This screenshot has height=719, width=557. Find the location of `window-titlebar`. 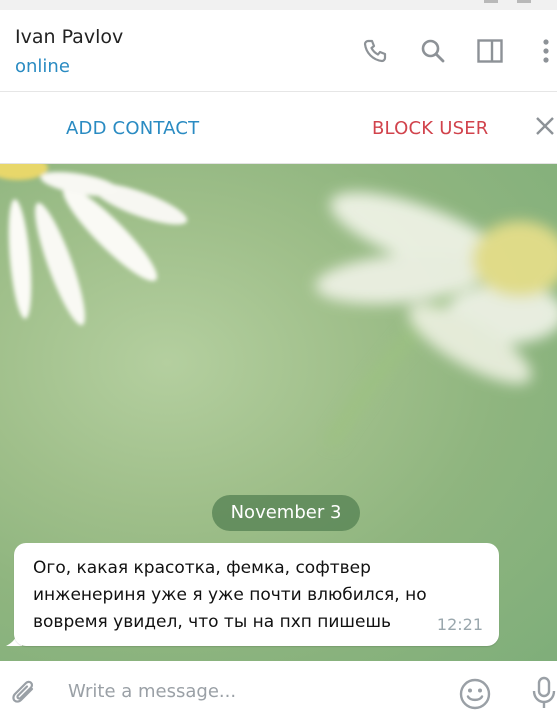

window-titlebar is located at coordinates (278, 5).